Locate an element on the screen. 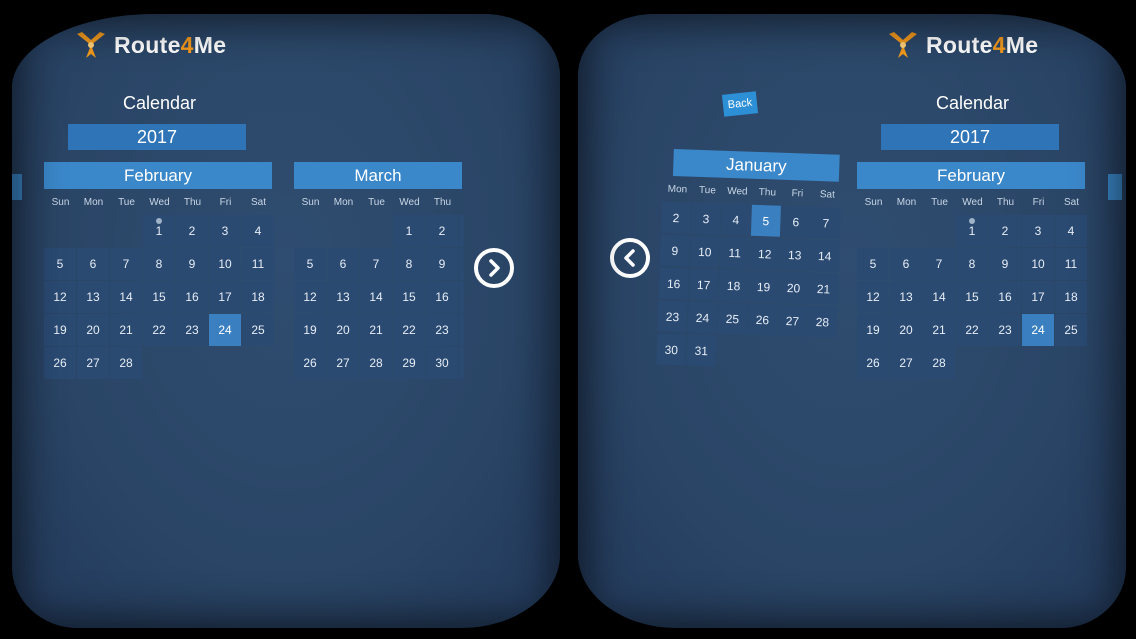  day-cell-selected: 5 is located at coordinates (765, 220).